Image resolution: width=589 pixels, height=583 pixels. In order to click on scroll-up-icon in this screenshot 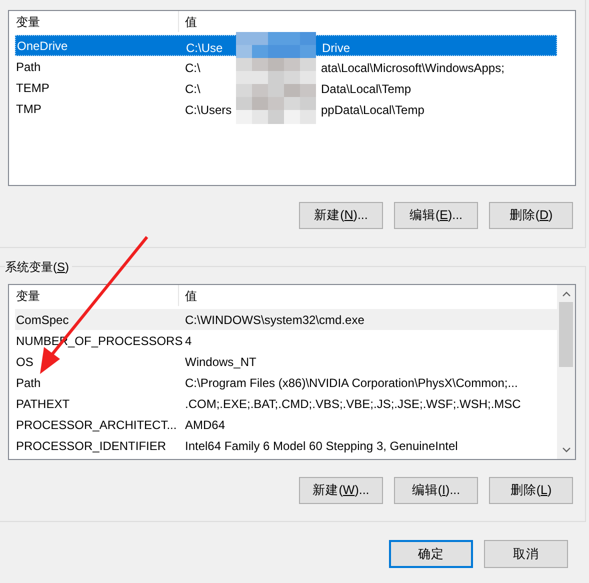, I will do `click(566, 294)`.